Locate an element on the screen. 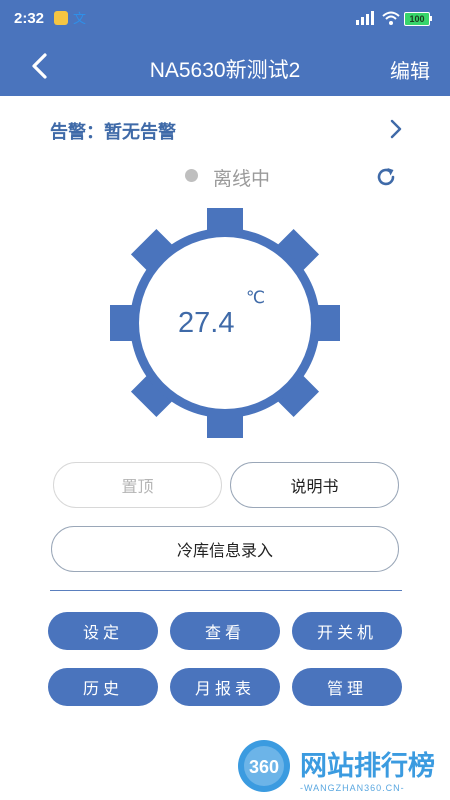 This screenshot has width=450, height=800. watermark-logo: 360 is located at coordinates (264, 766).